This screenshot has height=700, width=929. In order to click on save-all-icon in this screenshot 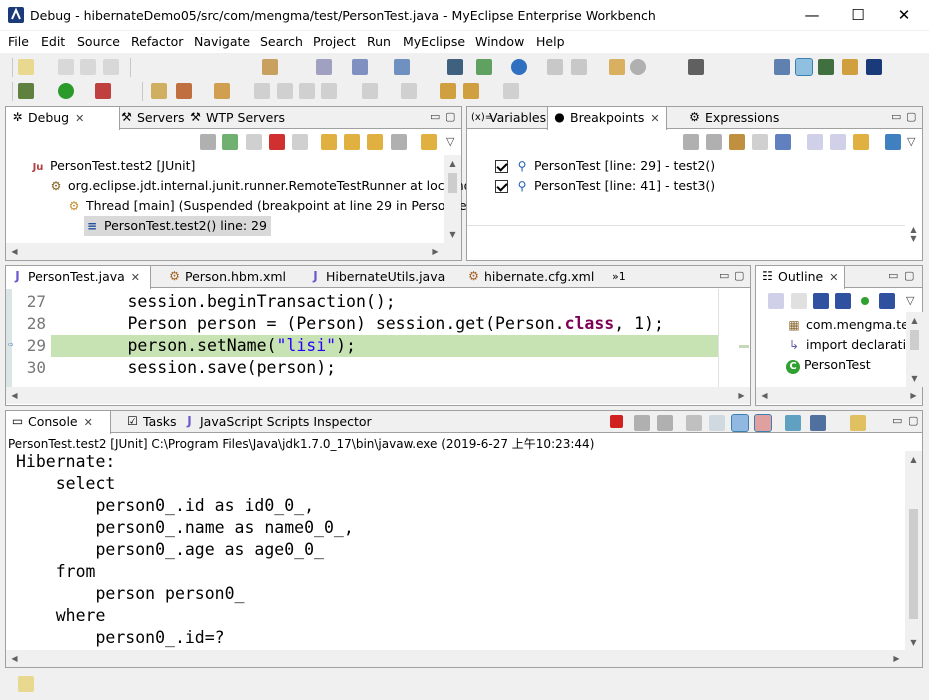, I will do `click(88, 67)`.